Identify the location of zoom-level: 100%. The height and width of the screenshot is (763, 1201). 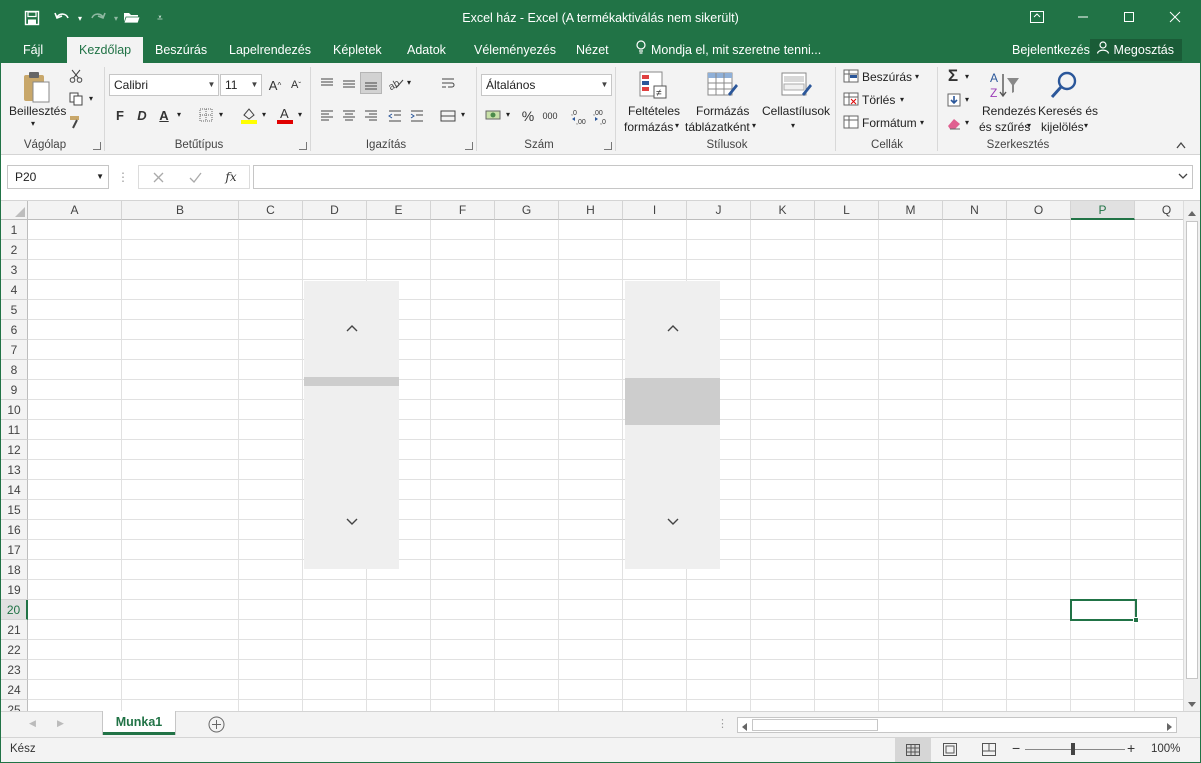
(1165, 749).